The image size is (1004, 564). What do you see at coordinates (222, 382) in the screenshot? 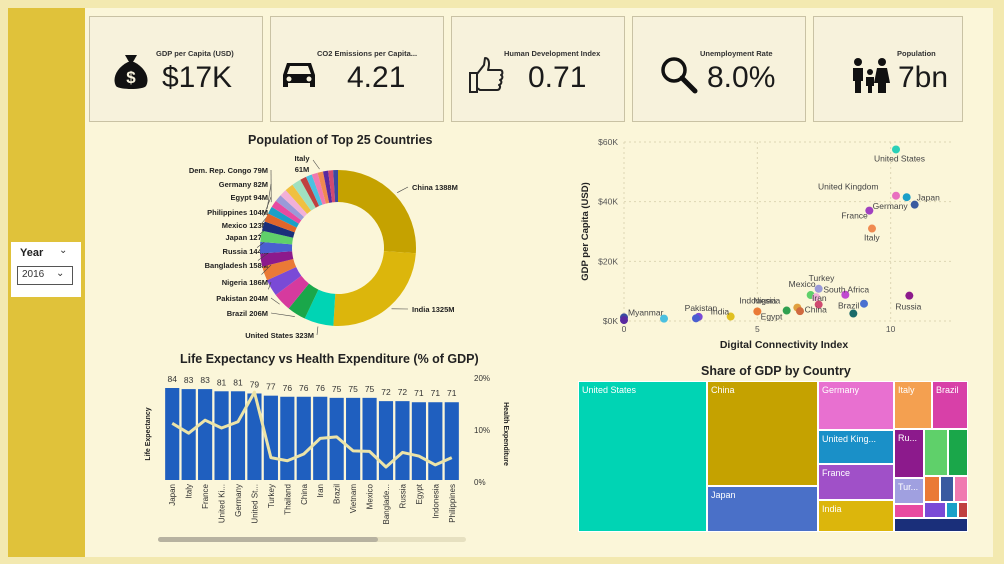
I see `bar-data-label: 81` at bounding box center [222, 382].